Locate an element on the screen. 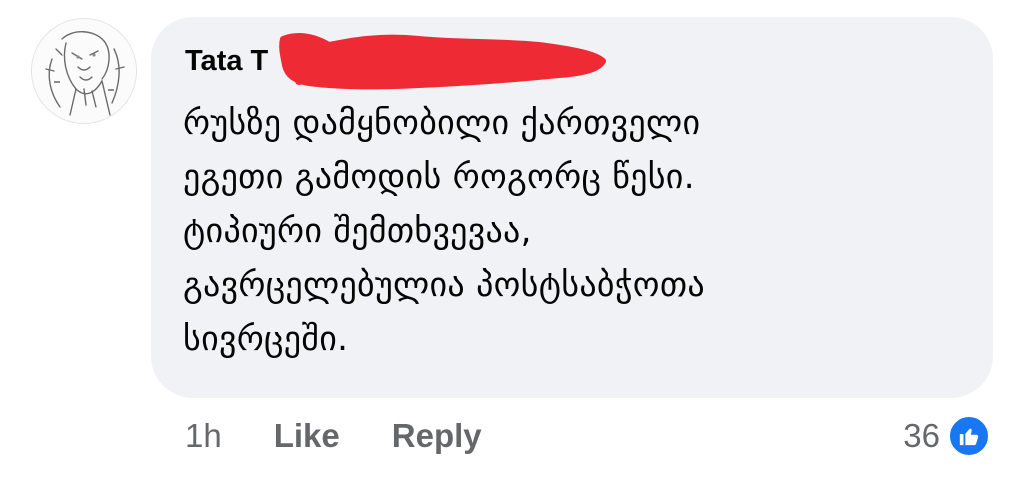  comment-timestamp: 1h is located at coordinates (203, 436).